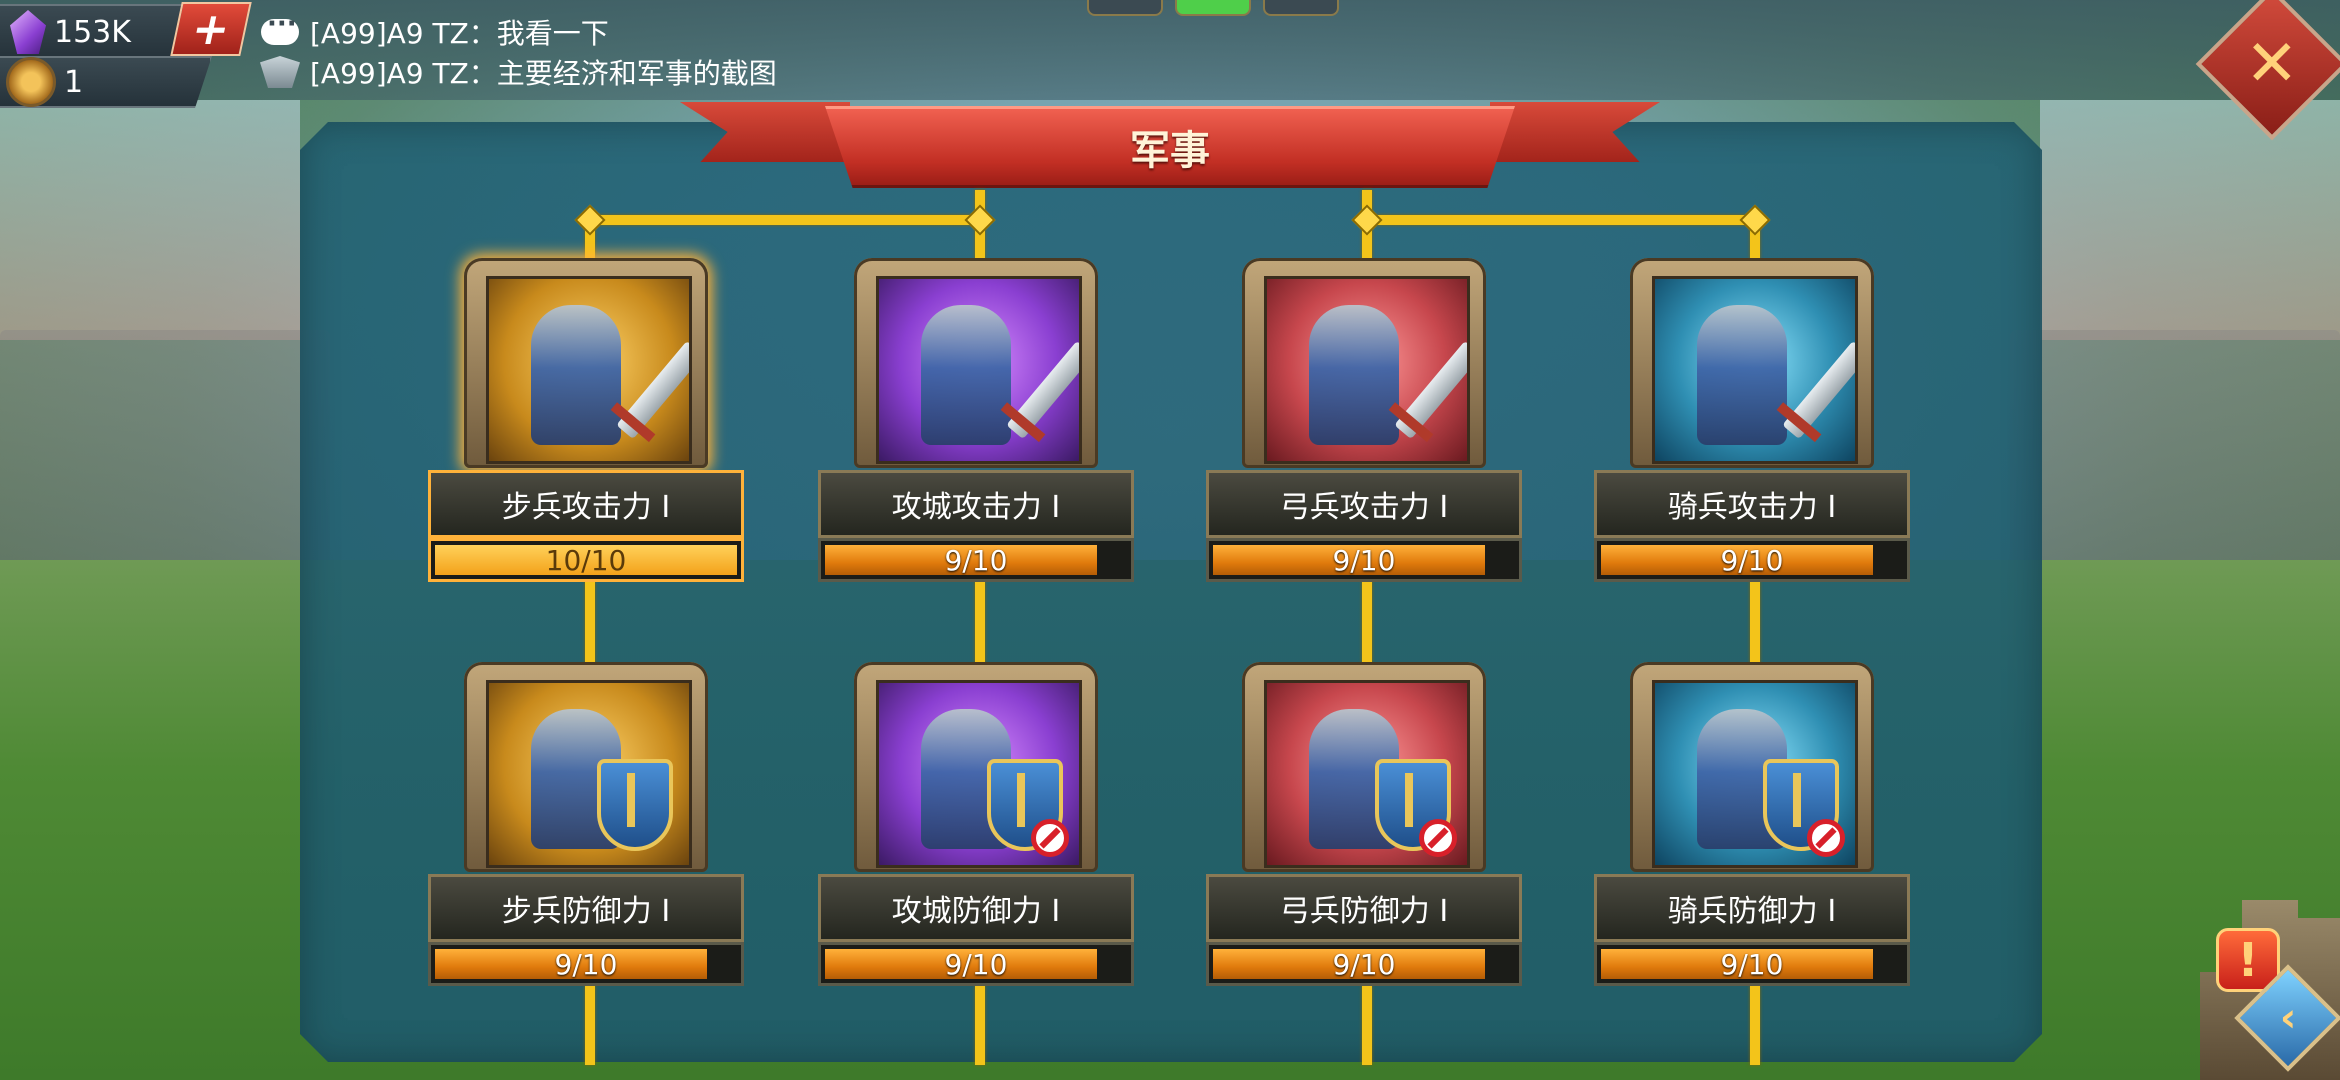 The height and width of the screenshot is (1080, 2340). What do you see at coordinates (586, 507) in the screenshot?
I see `skill-name: 步兵攻击力 I` at bounding box center [586, 507].